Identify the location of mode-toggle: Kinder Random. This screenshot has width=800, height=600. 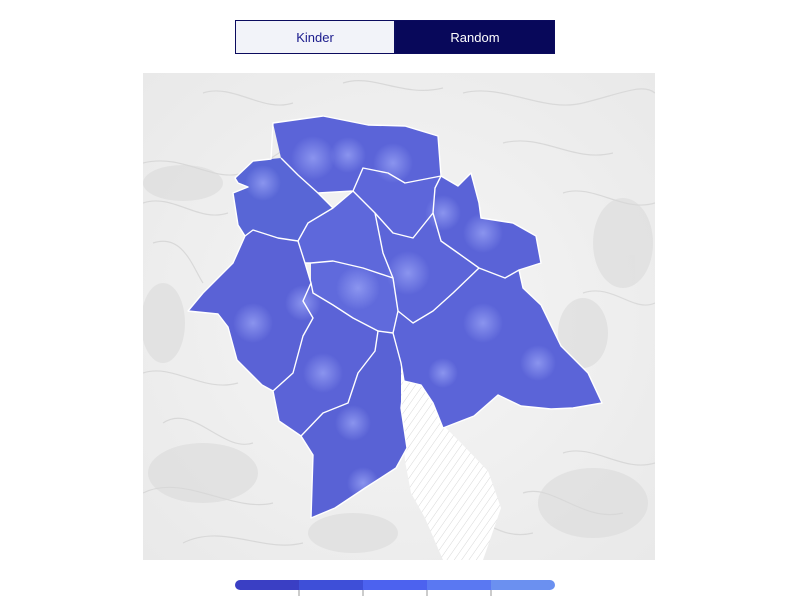
(395, 37).